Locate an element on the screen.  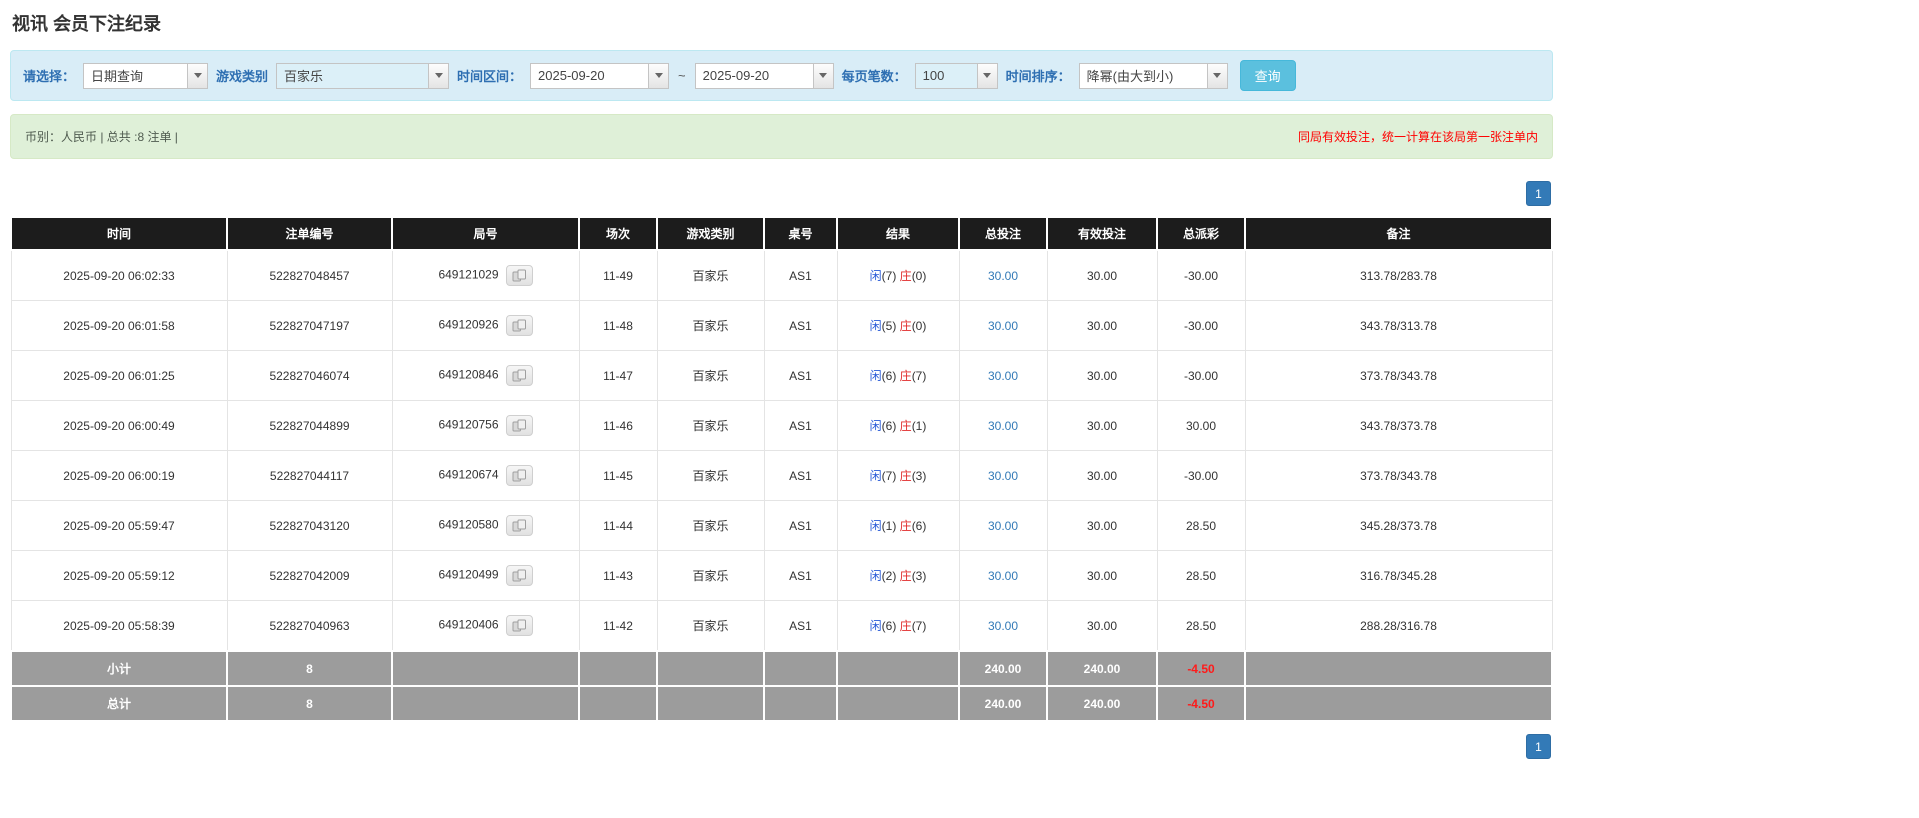
round-number-text: 649120580 is located at coordinates (468, 524).